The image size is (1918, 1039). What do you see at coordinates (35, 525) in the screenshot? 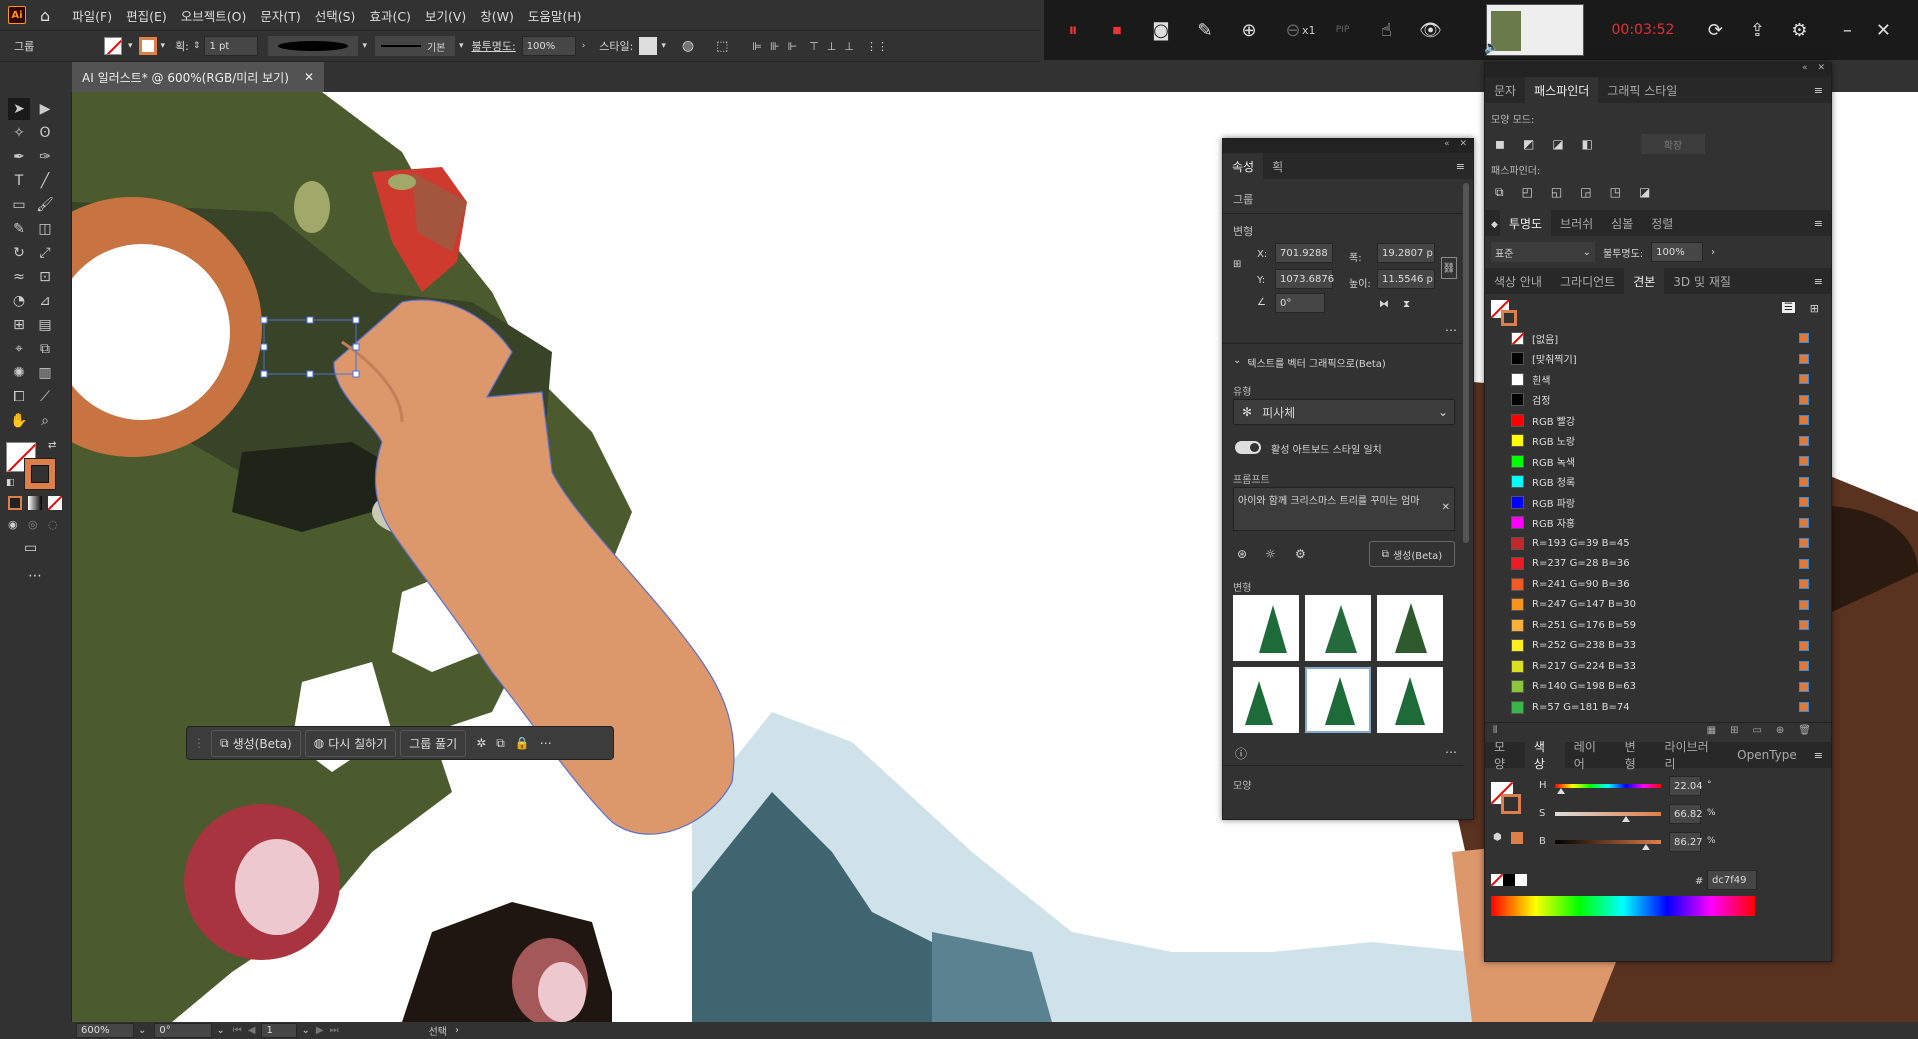
I see `draw-behind-icon: ◎` at bounding box center [35, 525].